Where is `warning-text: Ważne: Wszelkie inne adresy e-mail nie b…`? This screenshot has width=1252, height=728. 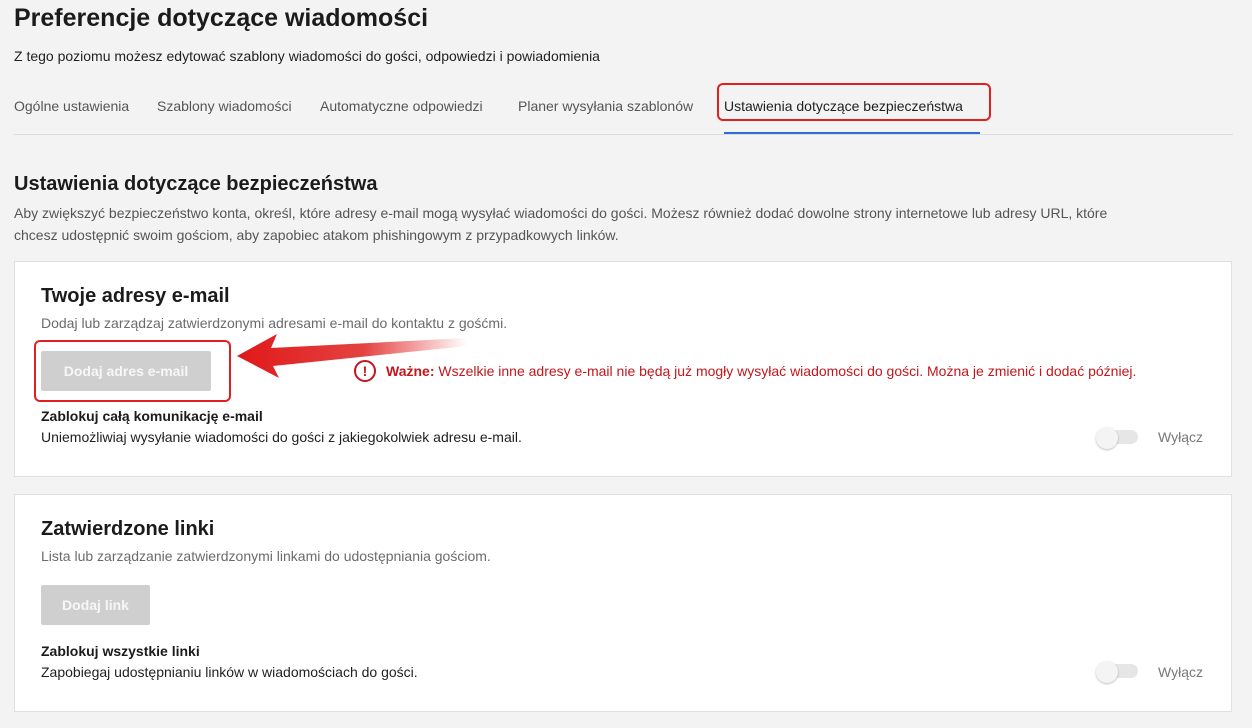
warning-text: Ważne: Wszelkie inne adresy e-mail nie b… is located at coordinates (761, 371).